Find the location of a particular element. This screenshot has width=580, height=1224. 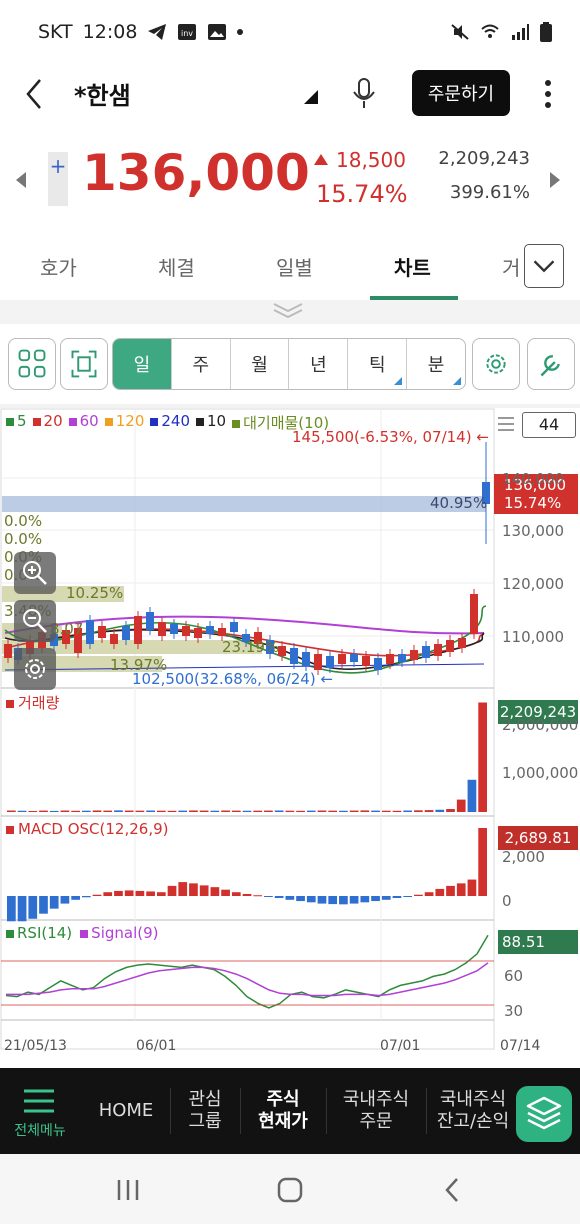

price-change-pct: 15.74% is located at coordinates (362, 194).